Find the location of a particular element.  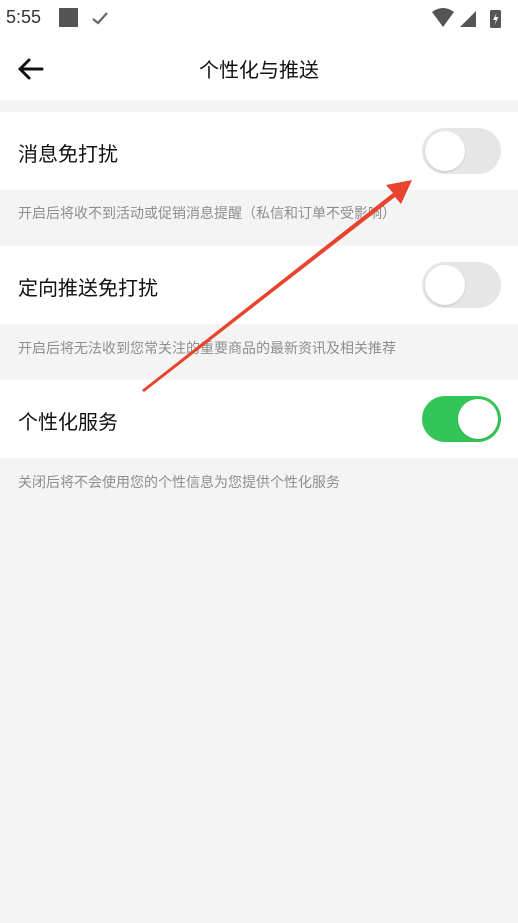

setting-row-personalized-service: 个性化服务 is located at coordinates (259, 419).